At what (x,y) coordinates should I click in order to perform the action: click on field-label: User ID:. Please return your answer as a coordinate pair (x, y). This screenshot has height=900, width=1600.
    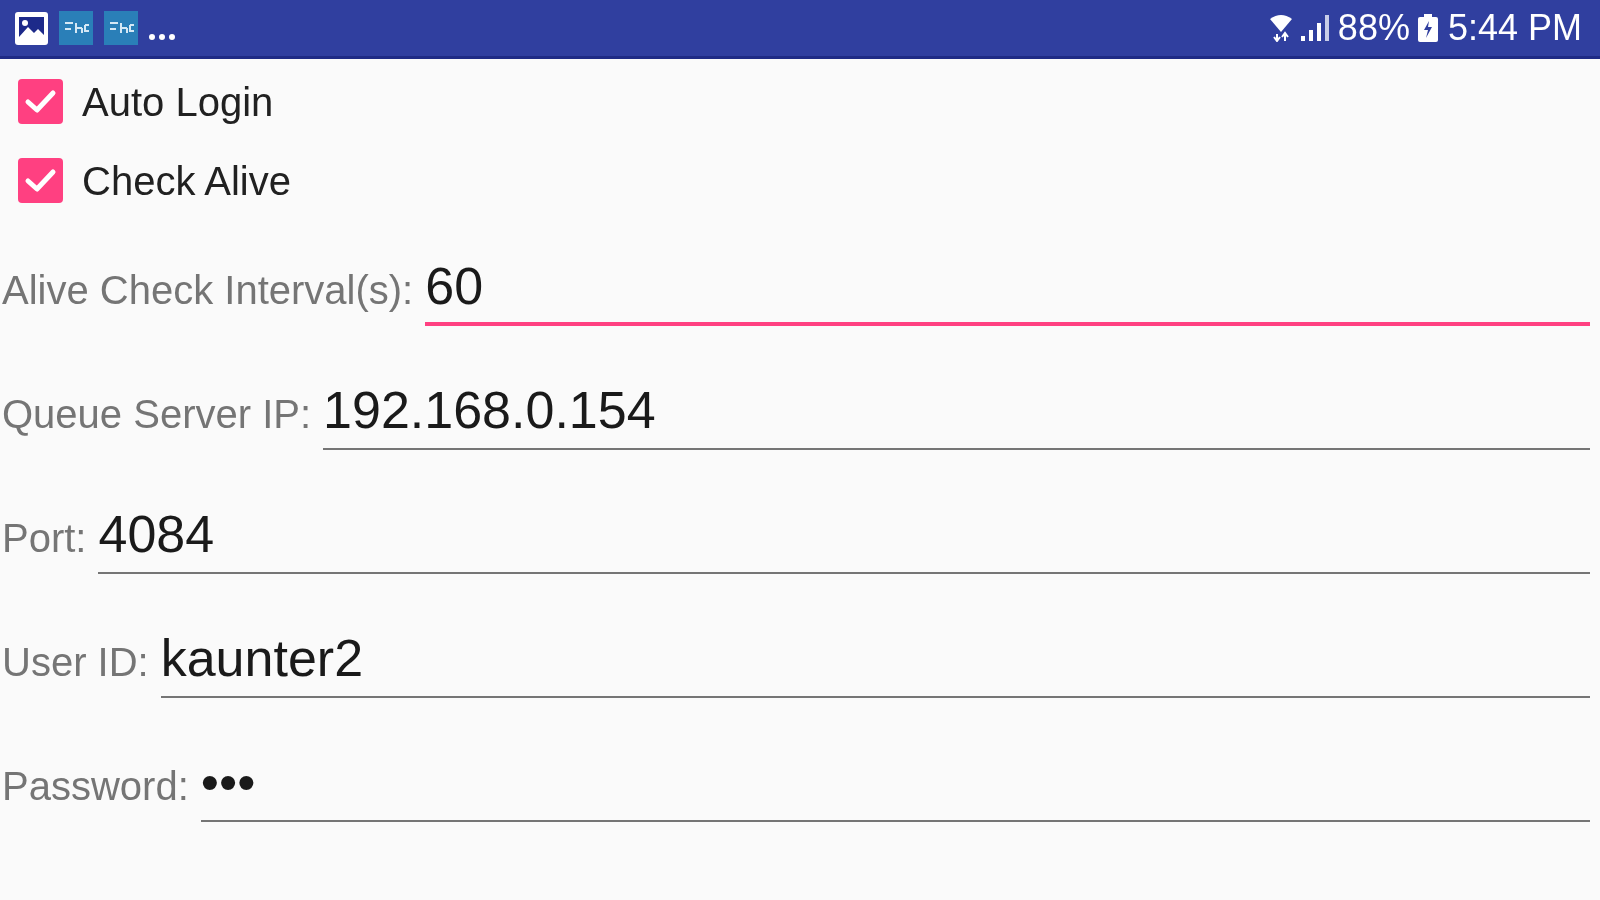
    Looking at the image, I should click on (75, 662).